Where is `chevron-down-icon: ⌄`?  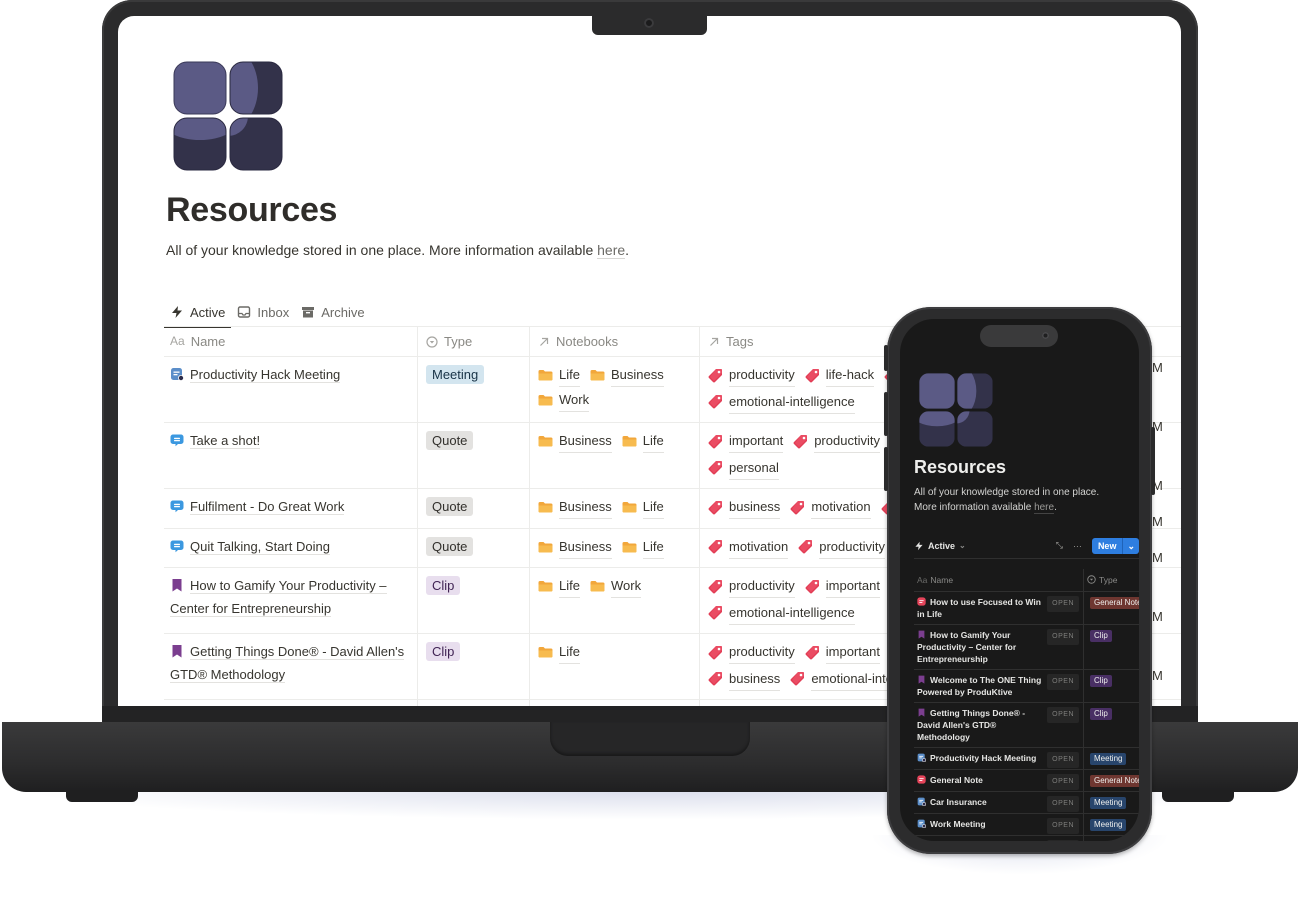 chevron-down-icon: ⌄ is located at coordinates (1130, 545).